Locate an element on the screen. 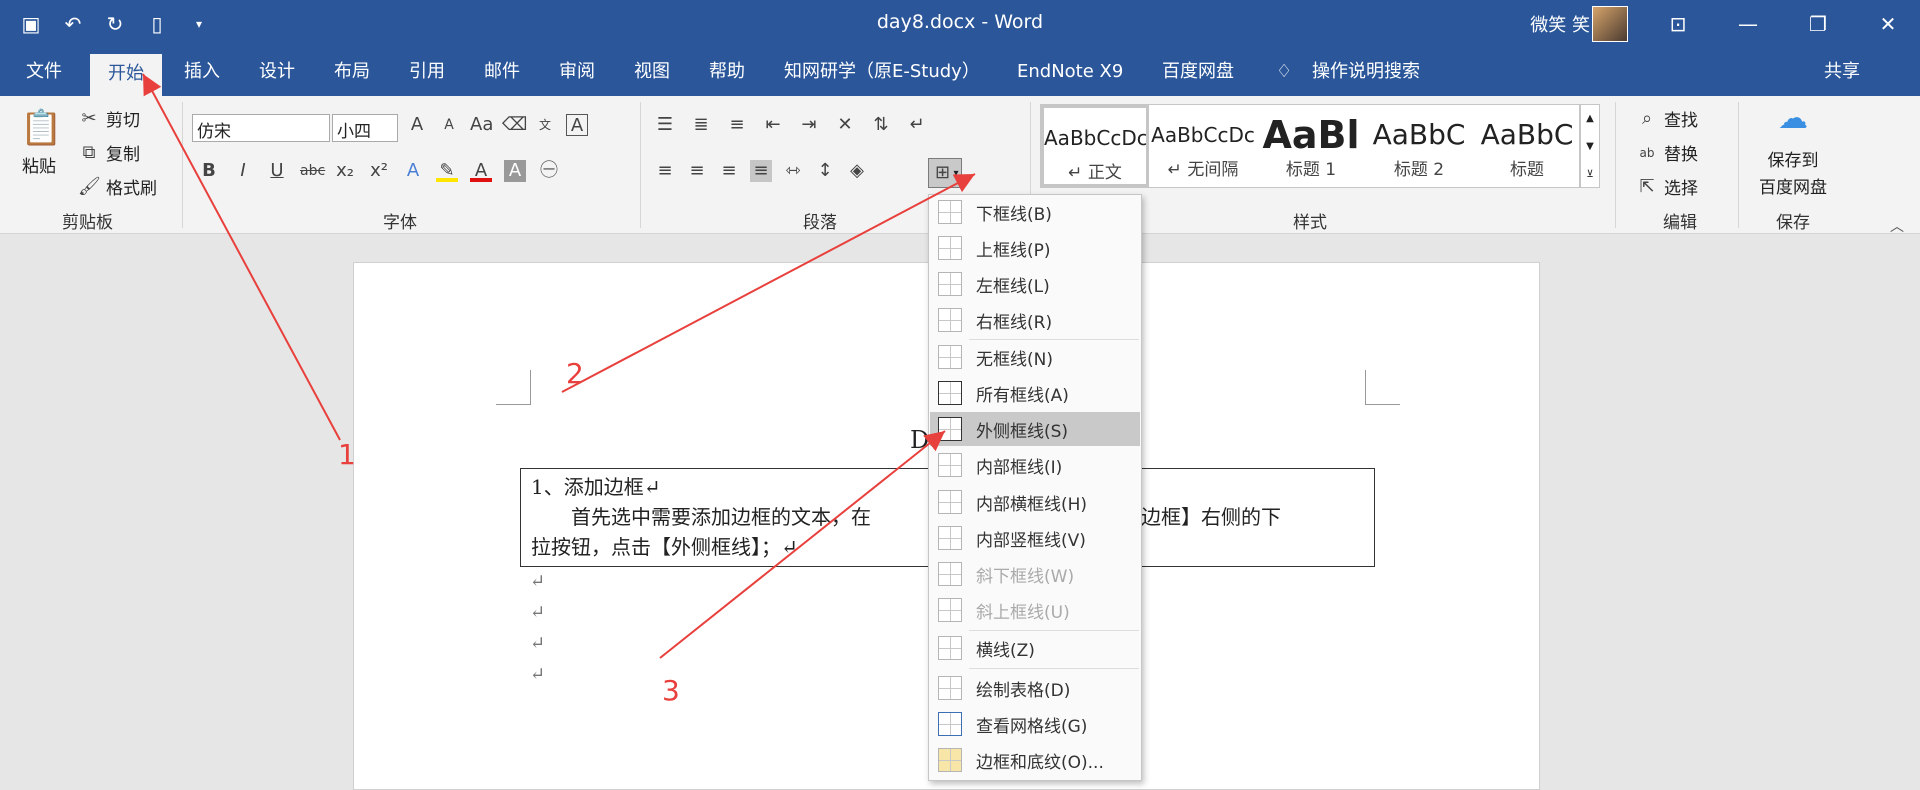  asian-layout-icon: ✕ is located at coordinates (845, 125).